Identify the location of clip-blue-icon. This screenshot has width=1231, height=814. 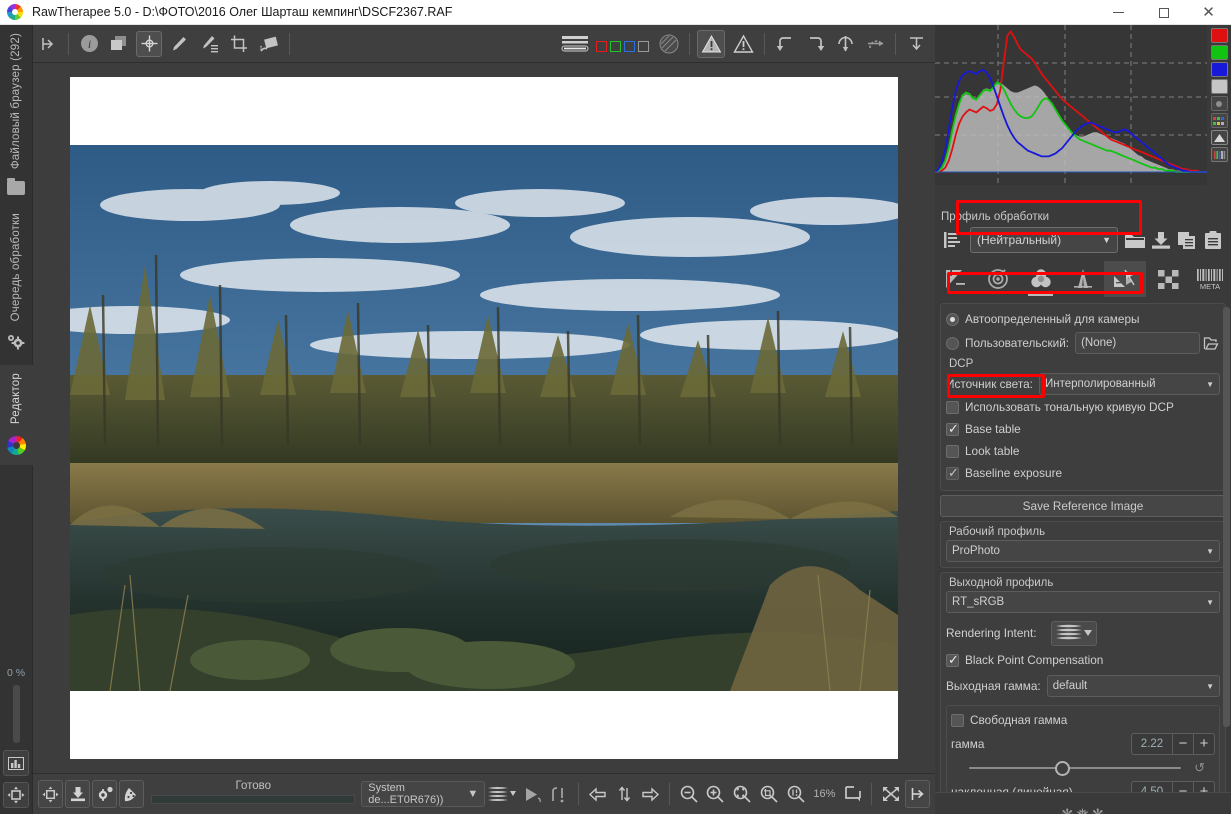
(629, 46).